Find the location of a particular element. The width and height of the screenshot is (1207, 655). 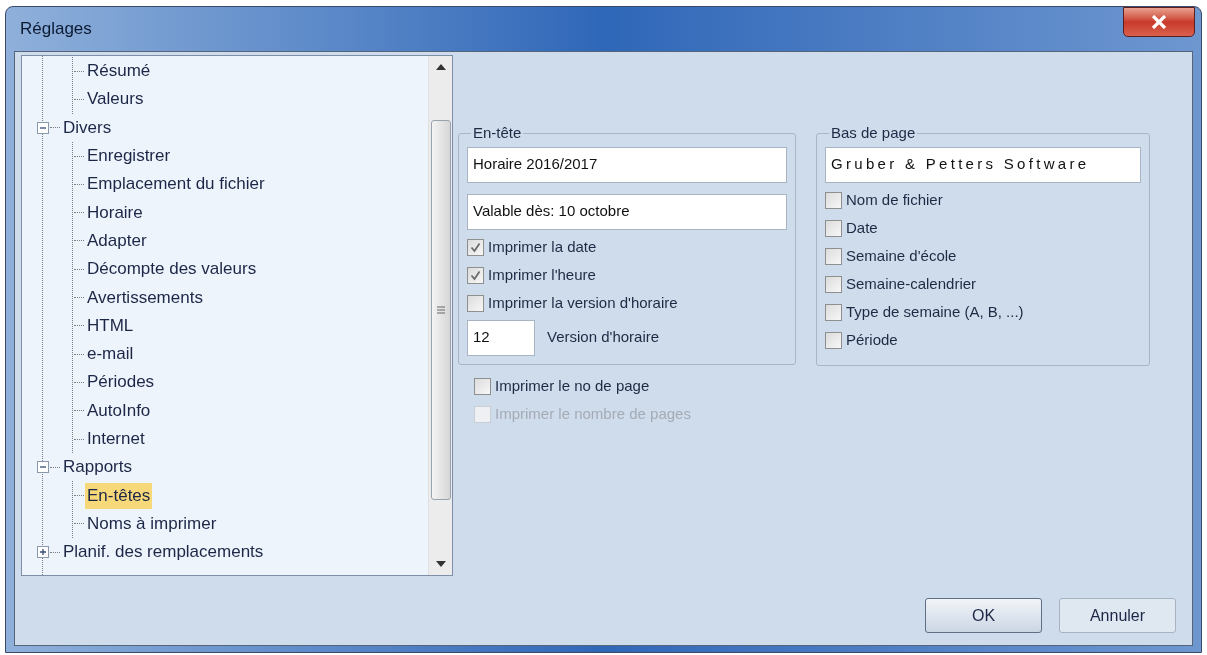

window-title: Réglages is located at coordinates (55, 29).